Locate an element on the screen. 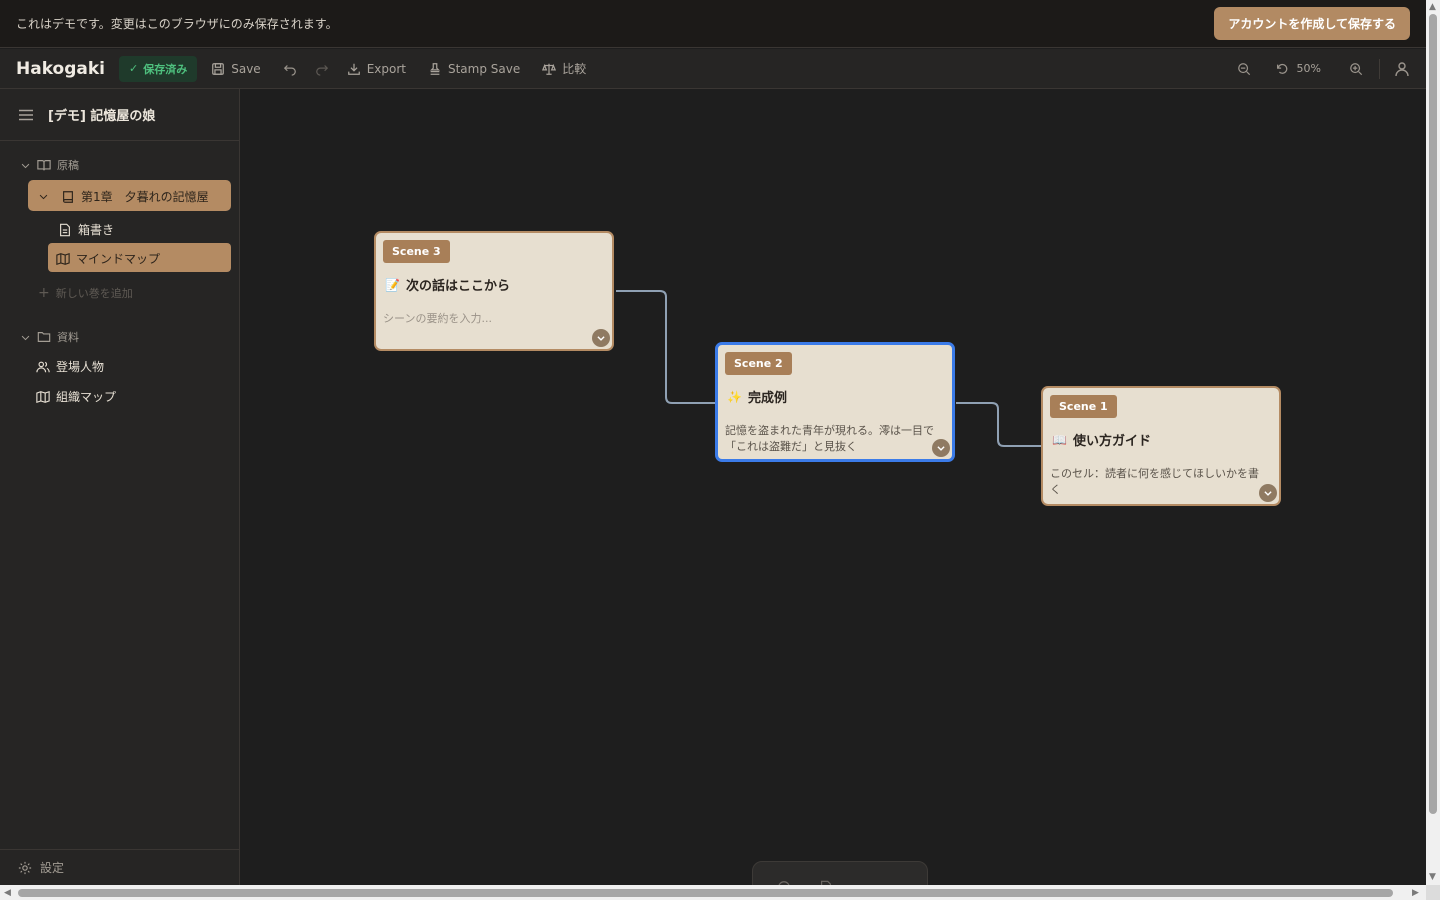 Image resolution: width=1440 pixels, height=900 pixels. zoom-out-button is located at coordinates (1244, 69).